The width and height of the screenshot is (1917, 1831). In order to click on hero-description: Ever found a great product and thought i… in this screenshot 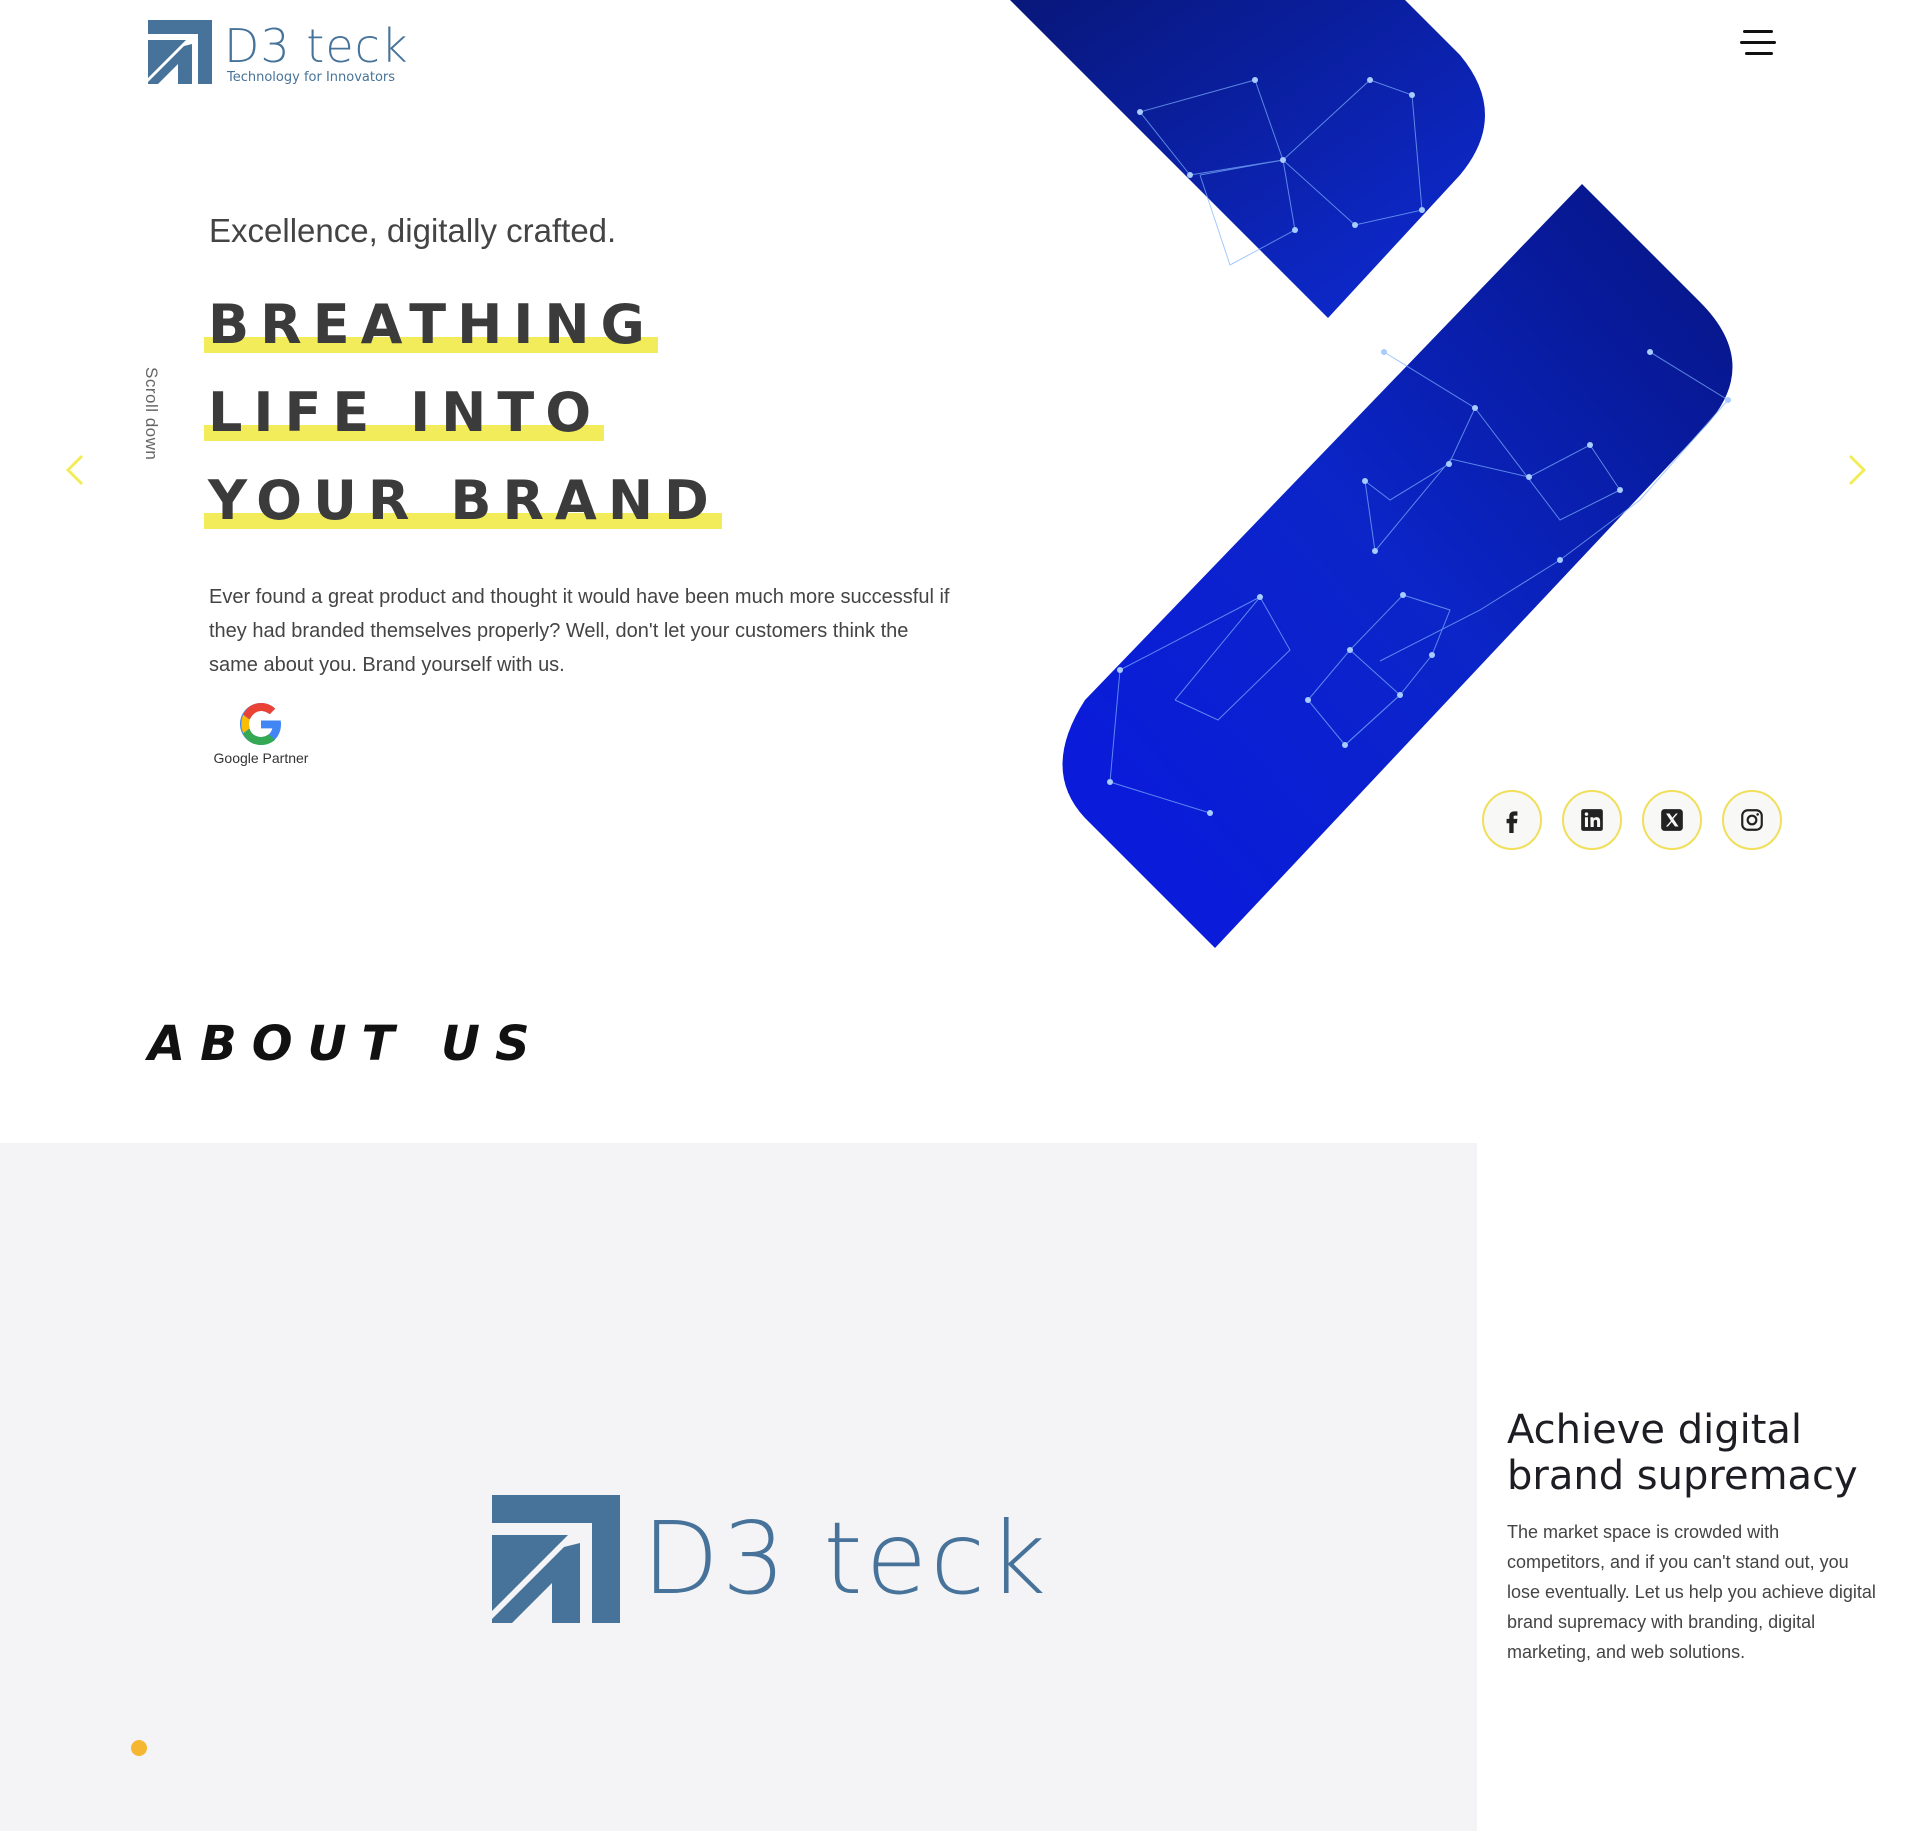, I will do `click(579, 631)`.